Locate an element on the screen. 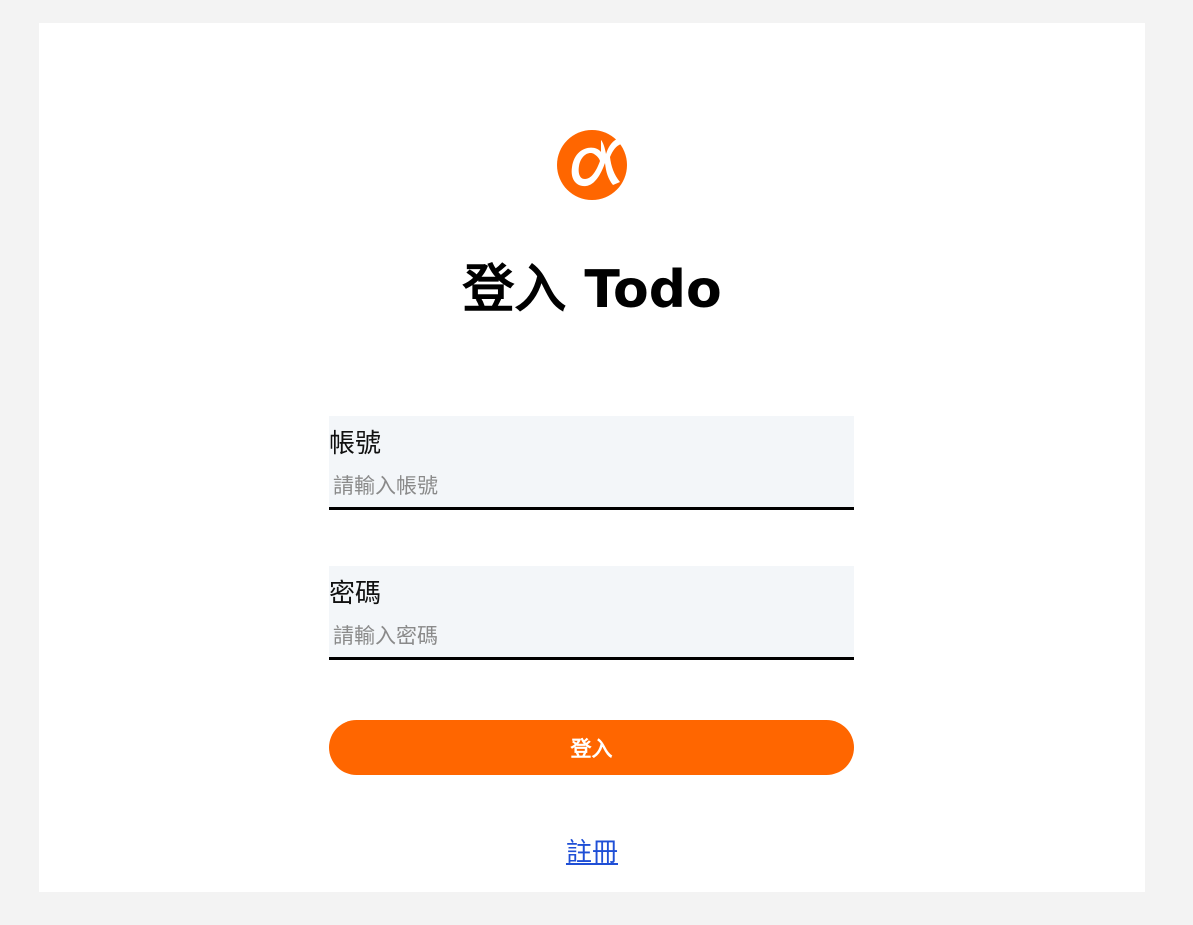 The height and width of the screenshot is (925, 1193). page-title: 登入 Todo is located at coordinates (592, 290).